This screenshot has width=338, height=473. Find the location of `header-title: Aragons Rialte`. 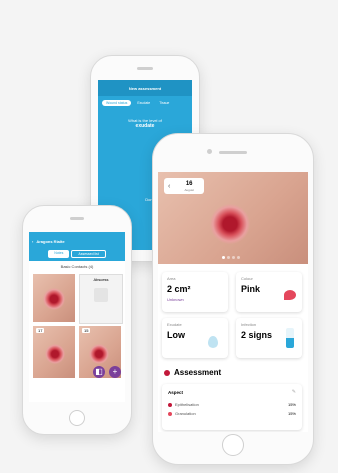

header-title: Aragons Rialte is located at coordinates (50, 241).